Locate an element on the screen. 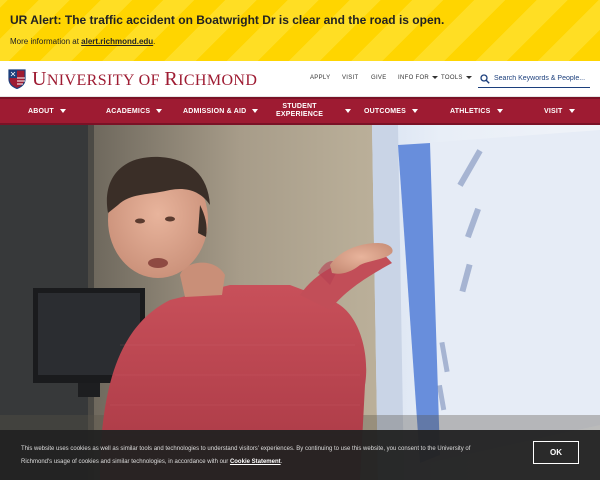 The width and height of the screenshot is (600, 480). nav-label-two-line: STUDENT EXPERIENCE is located at coordinates (299, 111).